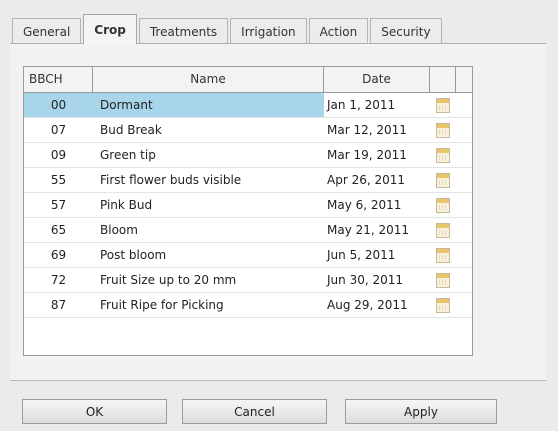  Describe the element at coordinates (377, 180) in the screenshot. I see `date-cell: Apr 26, 2011` at that location.